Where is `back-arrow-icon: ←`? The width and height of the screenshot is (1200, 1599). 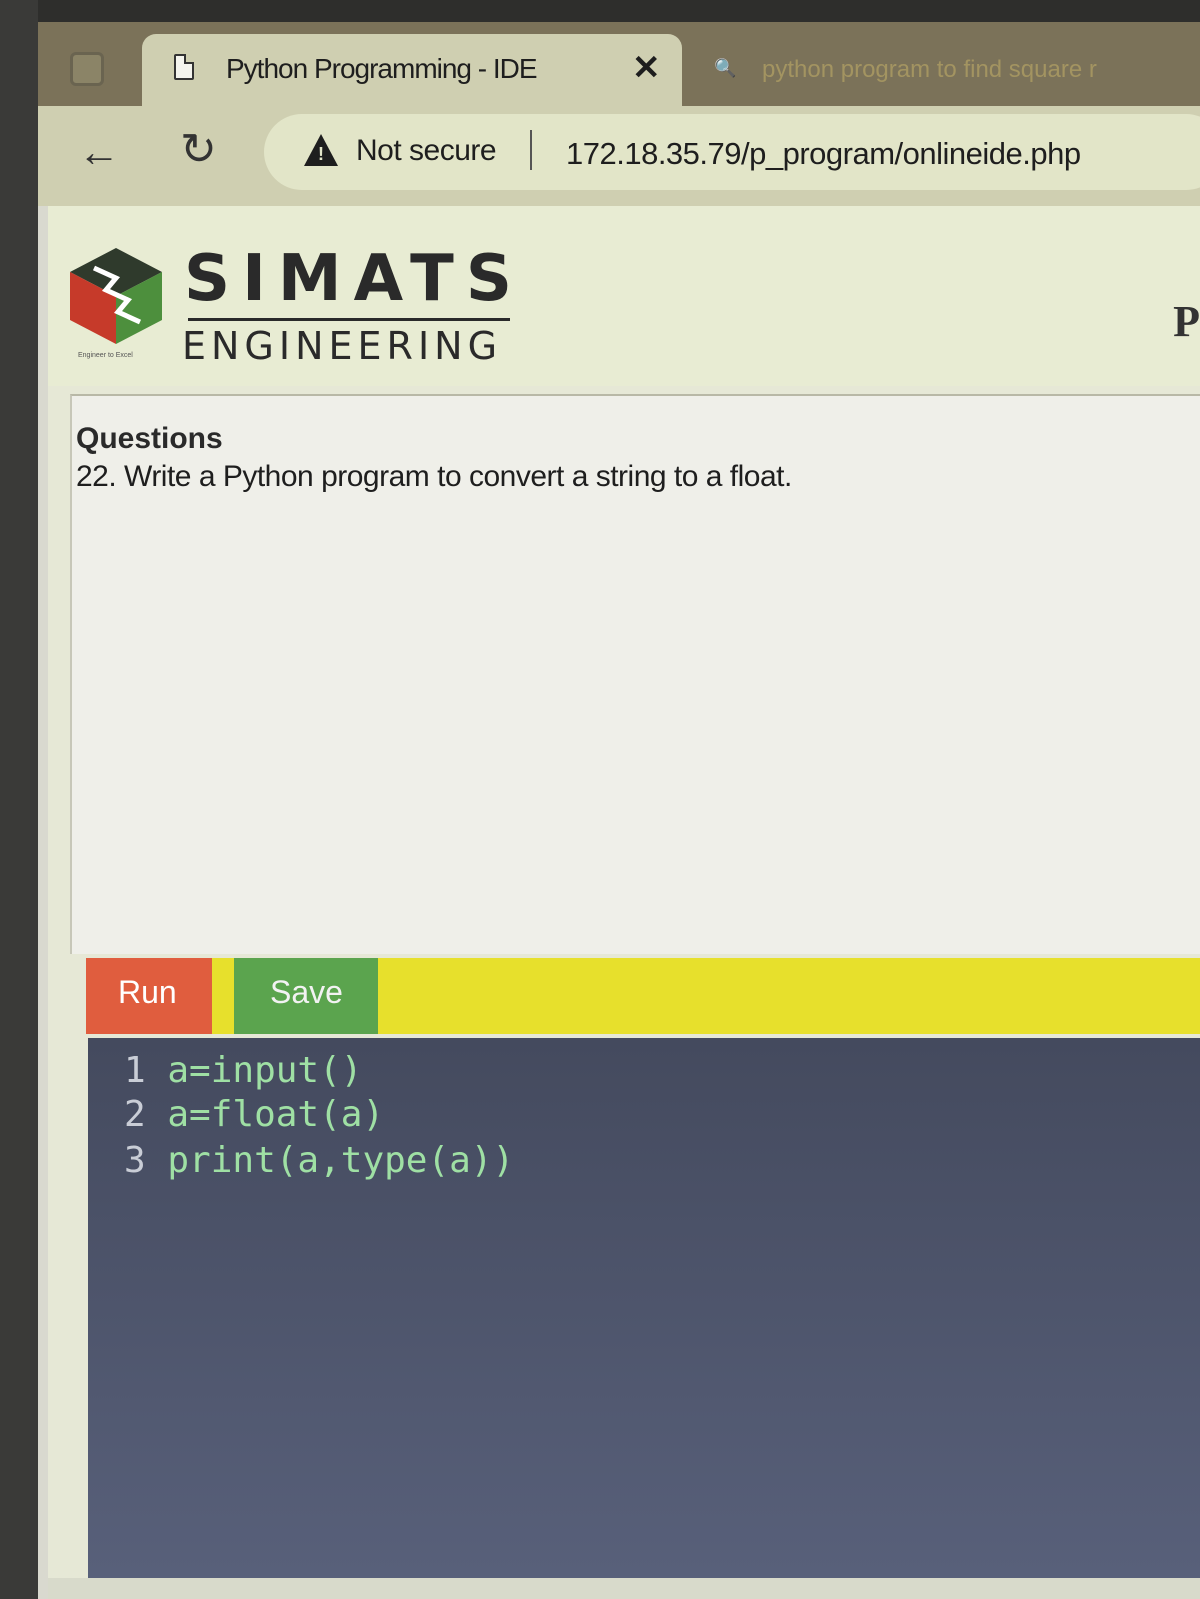
back-arrow-icon: ← is located at coordinates (99, 152).